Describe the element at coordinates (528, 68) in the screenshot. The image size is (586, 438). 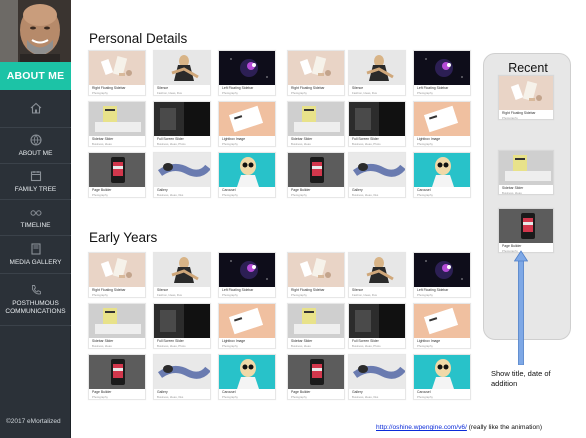
I see `recent-title-line1: Recent` at that location.